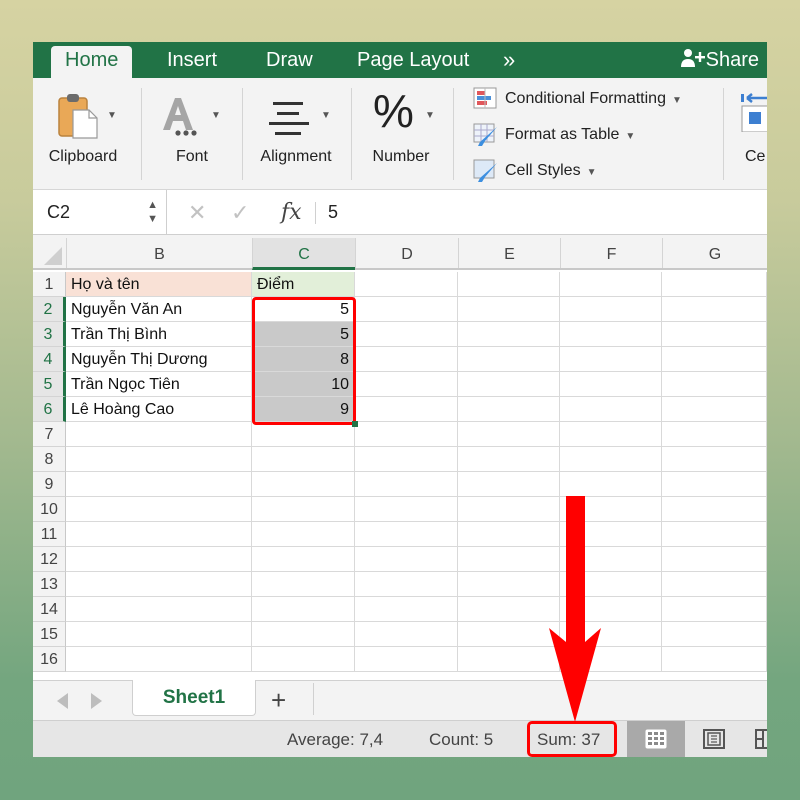 The image size is (800, 800). What do you see at coordinates (303, 359) in the screenshot?
I see `cell-c4: 8` at bounding box center [303, 359].